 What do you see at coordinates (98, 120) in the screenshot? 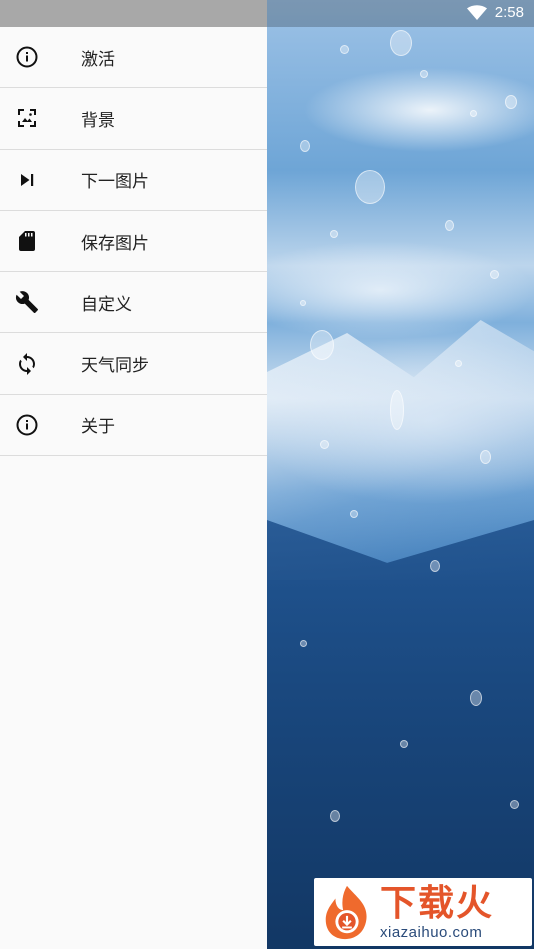
I see `menu-item-label: 背景` at bounding box center [98, 120].